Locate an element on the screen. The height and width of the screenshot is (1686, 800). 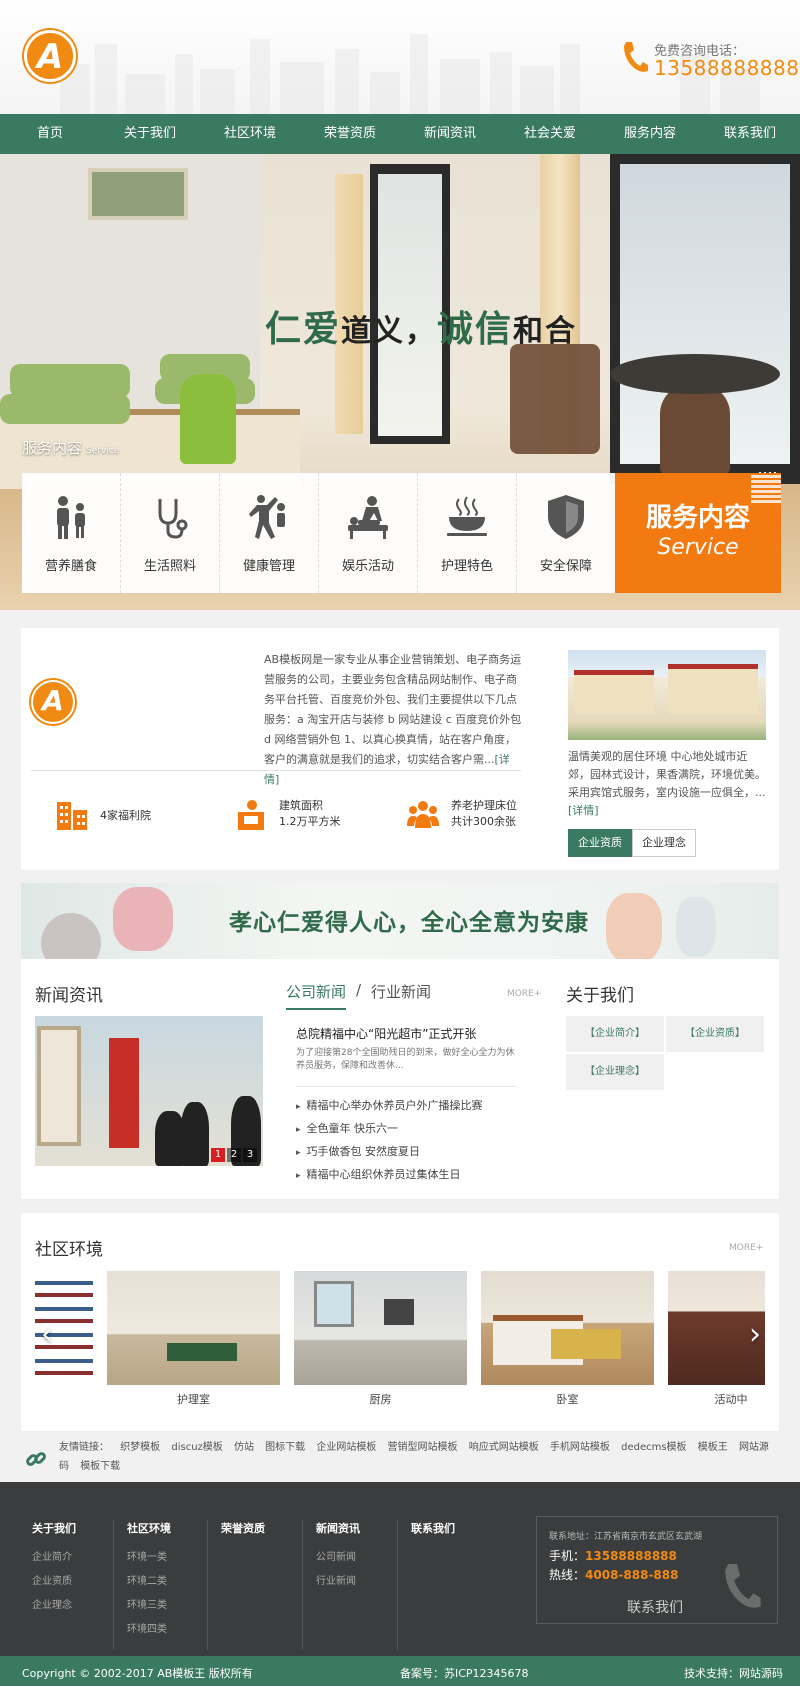
exercise-icon is located at coordinates (267, 517).